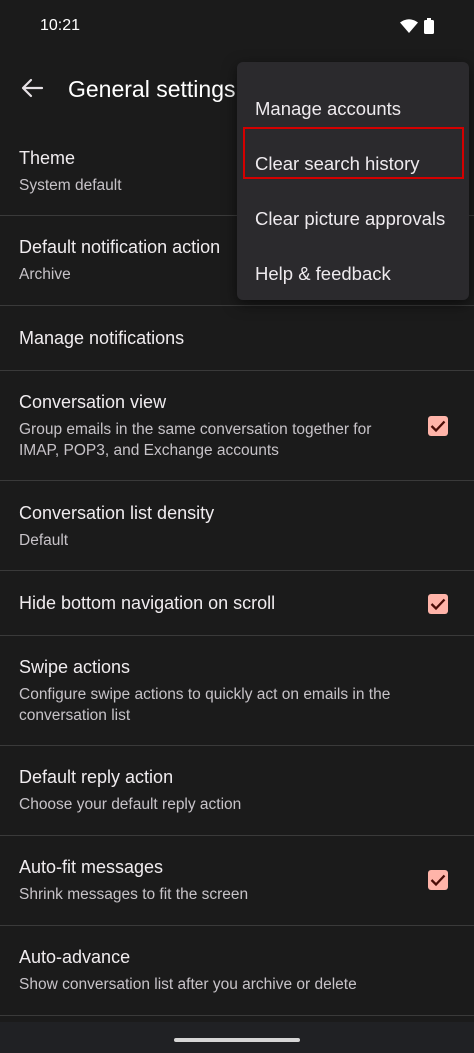  I want to click on setting-title: Manage notifications, so click(102, 338).